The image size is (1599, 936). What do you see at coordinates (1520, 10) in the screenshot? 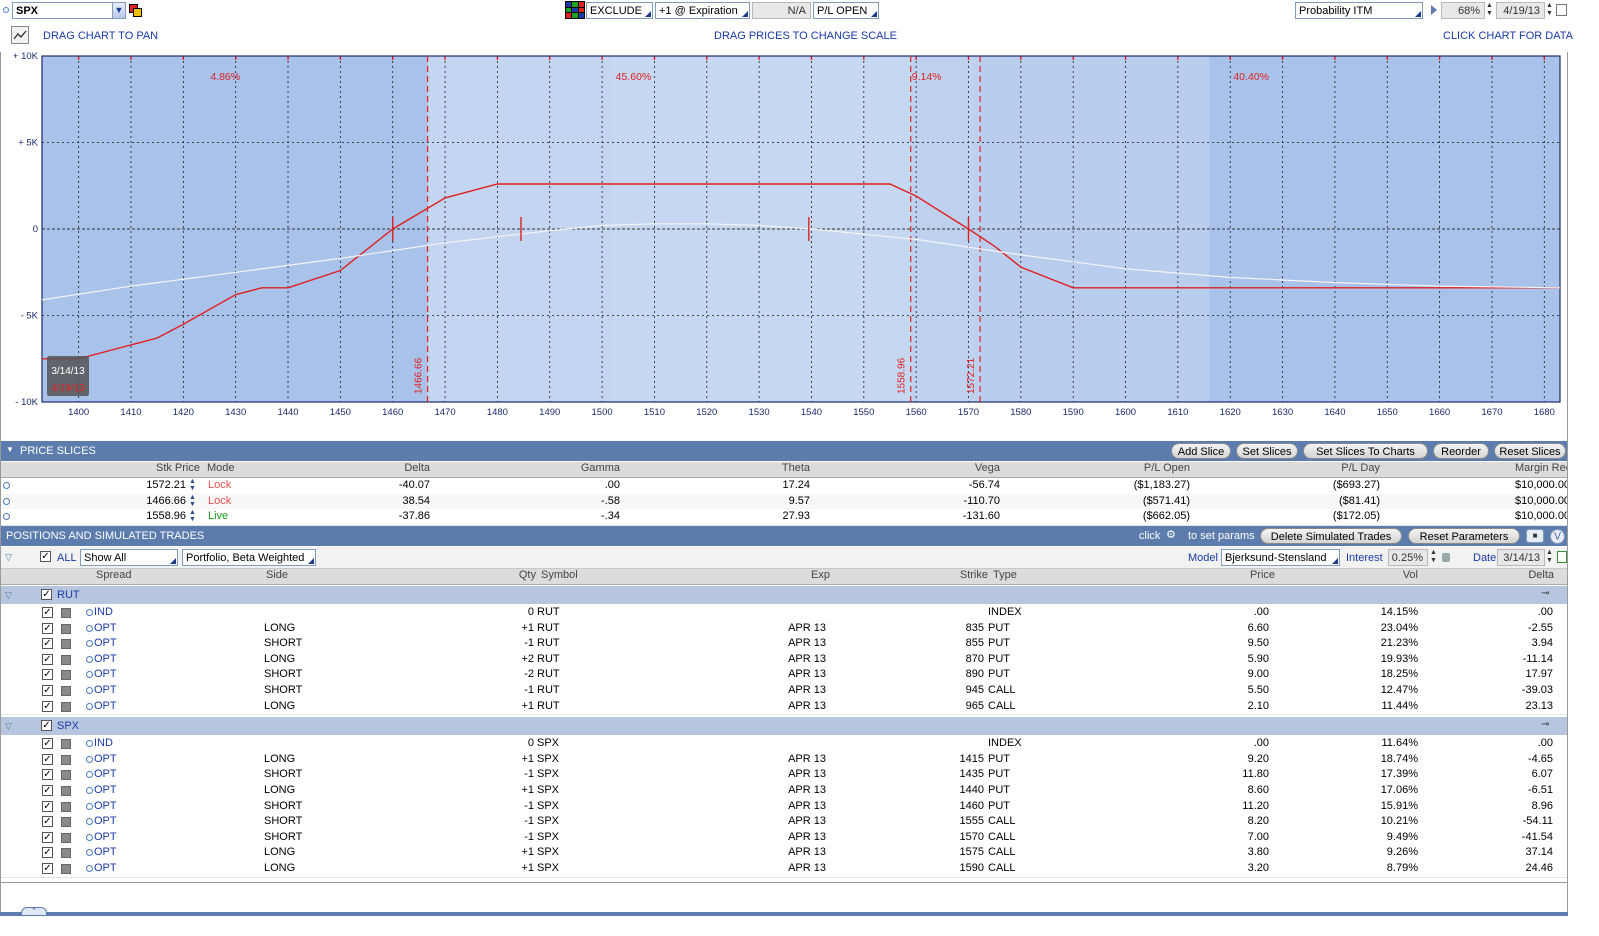
I see `date-field: 4/19/13` at bounding box center [1520, 10].